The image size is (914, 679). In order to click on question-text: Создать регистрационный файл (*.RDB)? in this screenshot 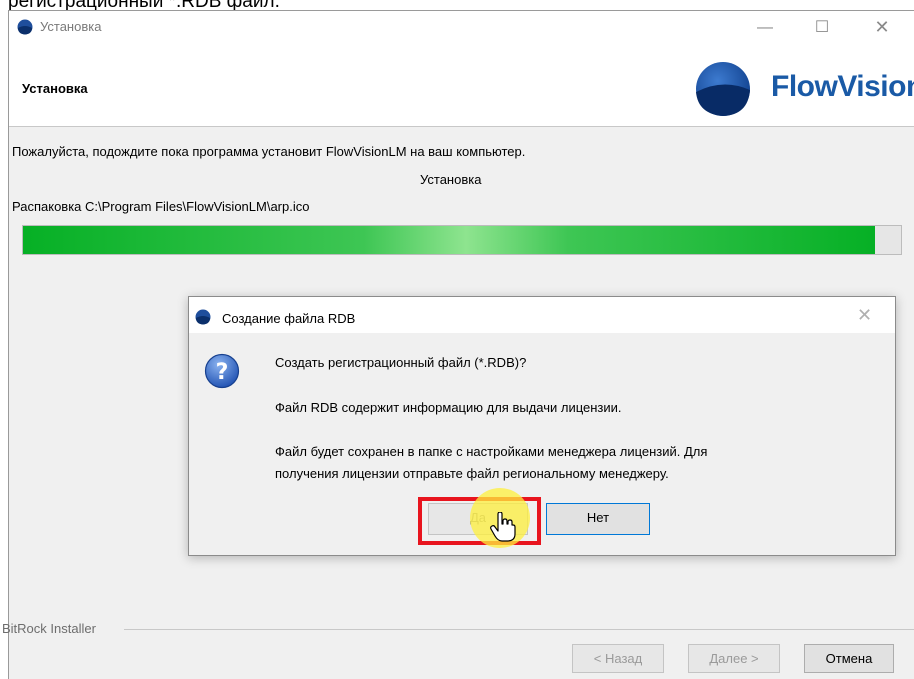, I will do `click(401, 362)`.